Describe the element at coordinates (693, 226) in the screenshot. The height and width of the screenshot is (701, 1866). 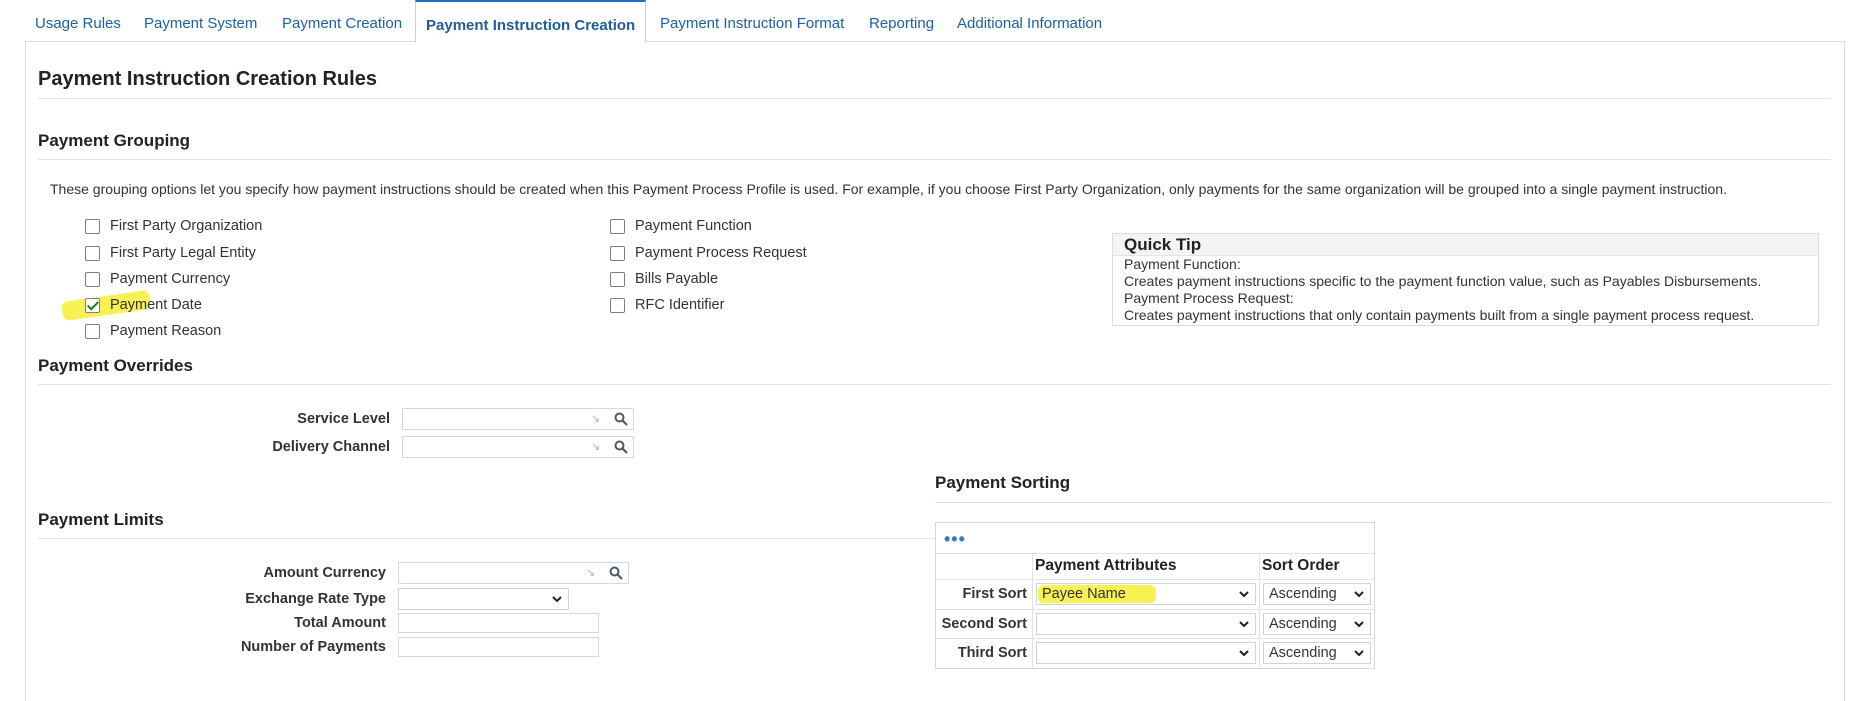
I see `option-label: Payment Function` at that location.